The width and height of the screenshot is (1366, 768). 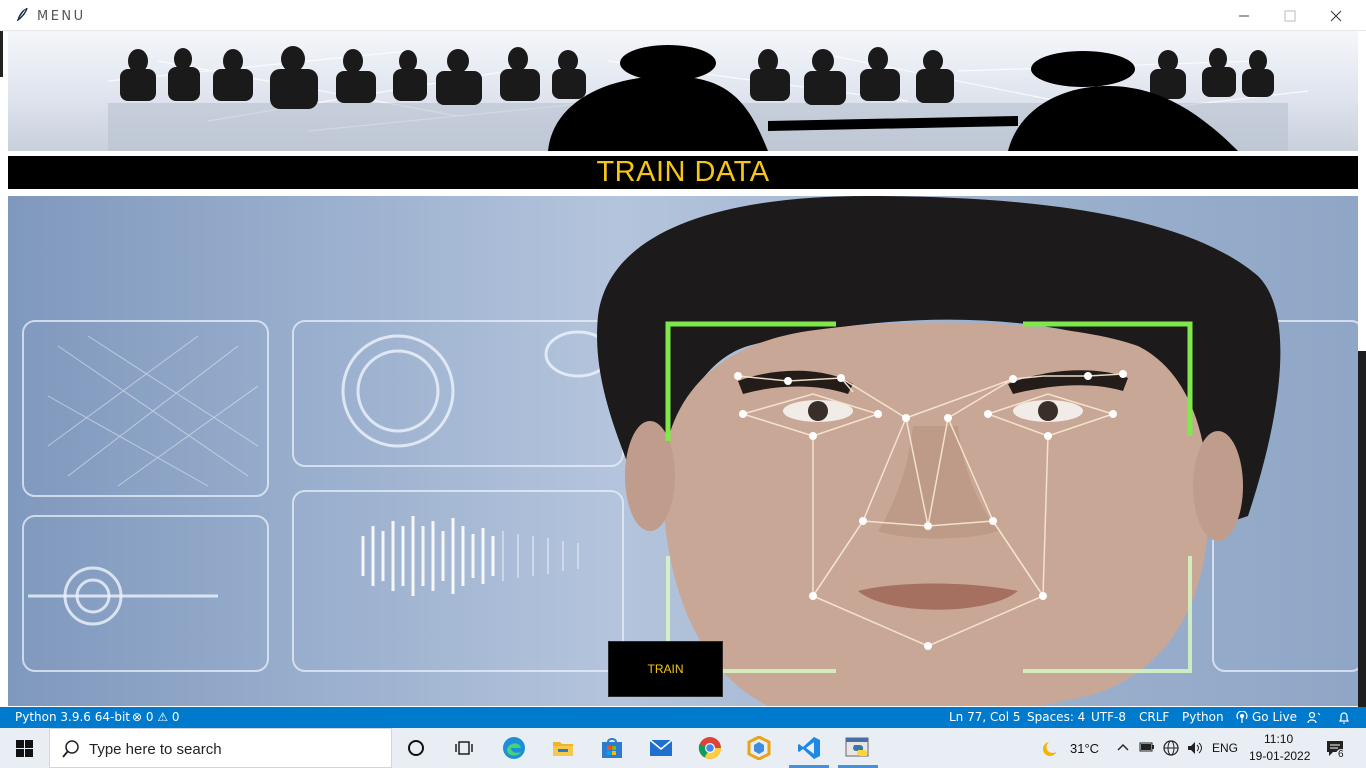 I want to click on clock-date: 19-01-2022, so click(x=1279, y=756).